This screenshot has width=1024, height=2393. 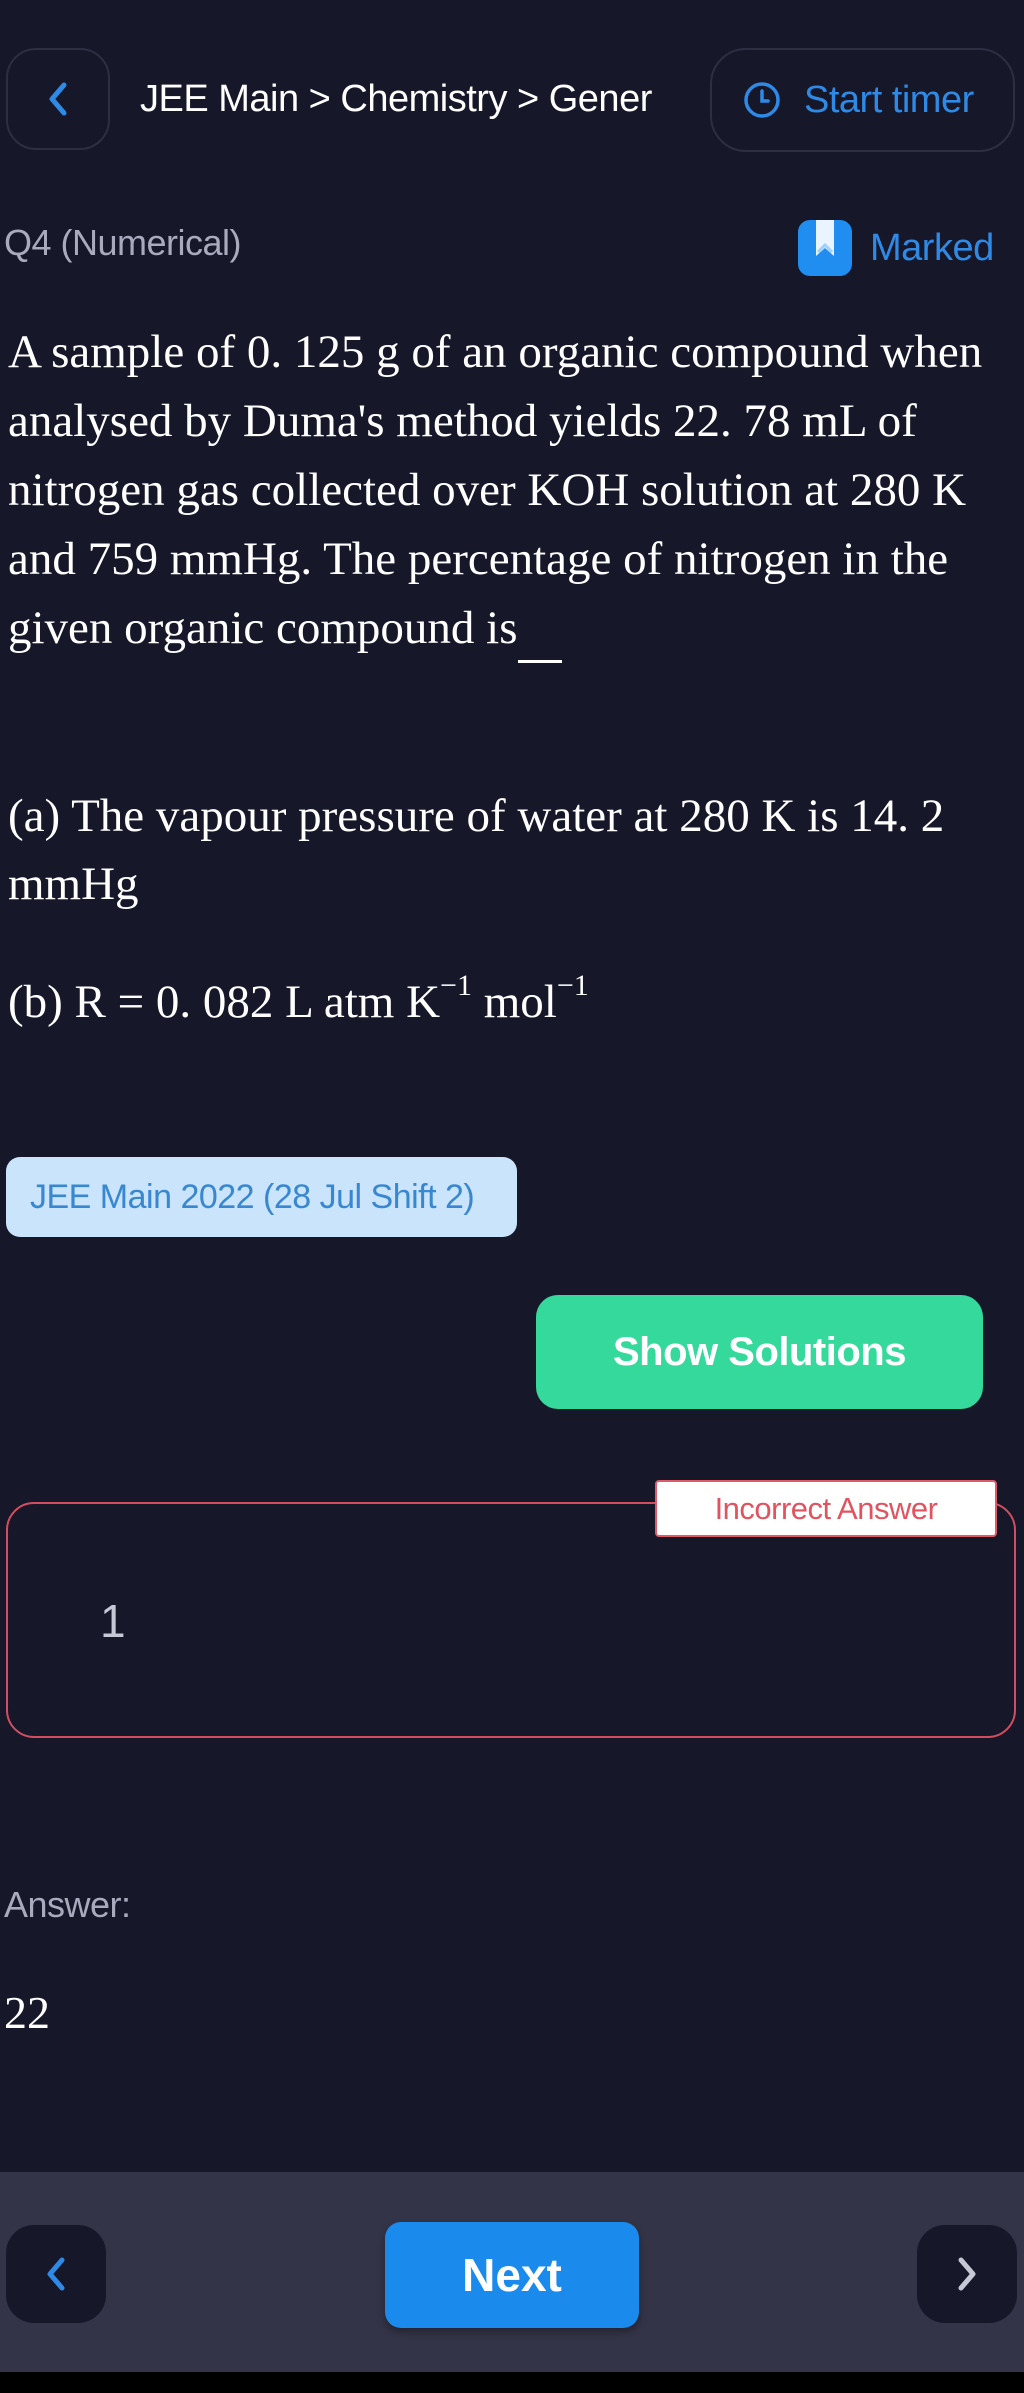 What do you see at coordinates (759, 1352) in the screenshot?
I see `show-solutions-button: Show Solutions` at bounding box center [759, 1352].